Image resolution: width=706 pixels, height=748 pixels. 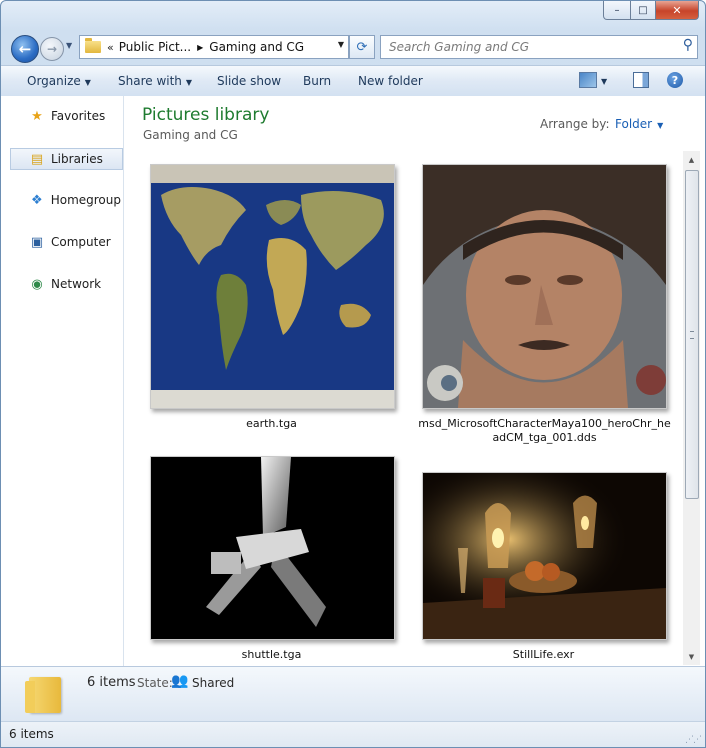 I want to click on maximize-icon: □, so click(x=643, y=10).